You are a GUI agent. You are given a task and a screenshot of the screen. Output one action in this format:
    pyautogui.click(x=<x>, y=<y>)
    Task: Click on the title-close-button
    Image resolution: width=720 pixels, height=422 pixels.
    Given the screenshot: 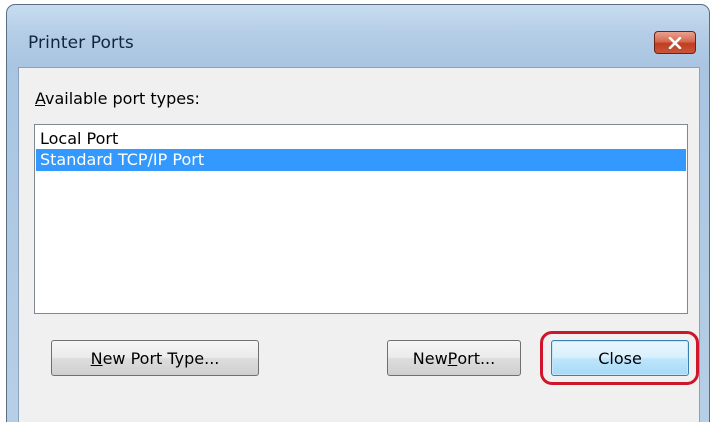 What is the action you would take?
    pyautogui.click(x=675, y=42)
    